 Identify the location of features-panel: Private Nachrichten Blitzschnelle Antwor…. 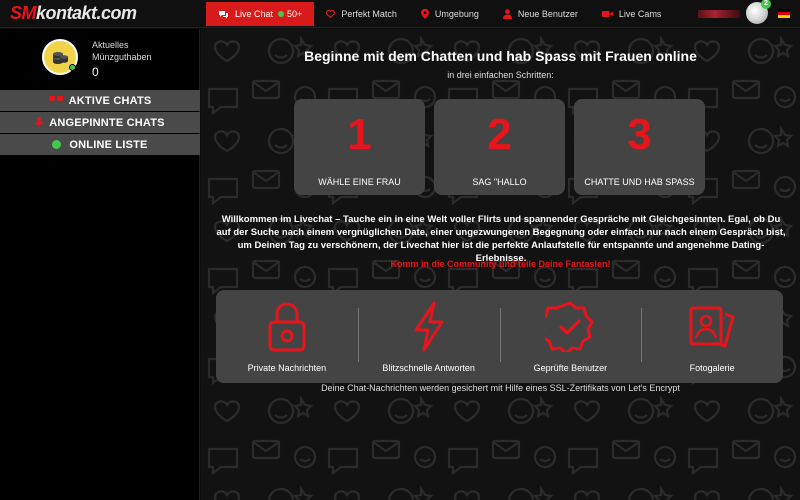
(499, 336).